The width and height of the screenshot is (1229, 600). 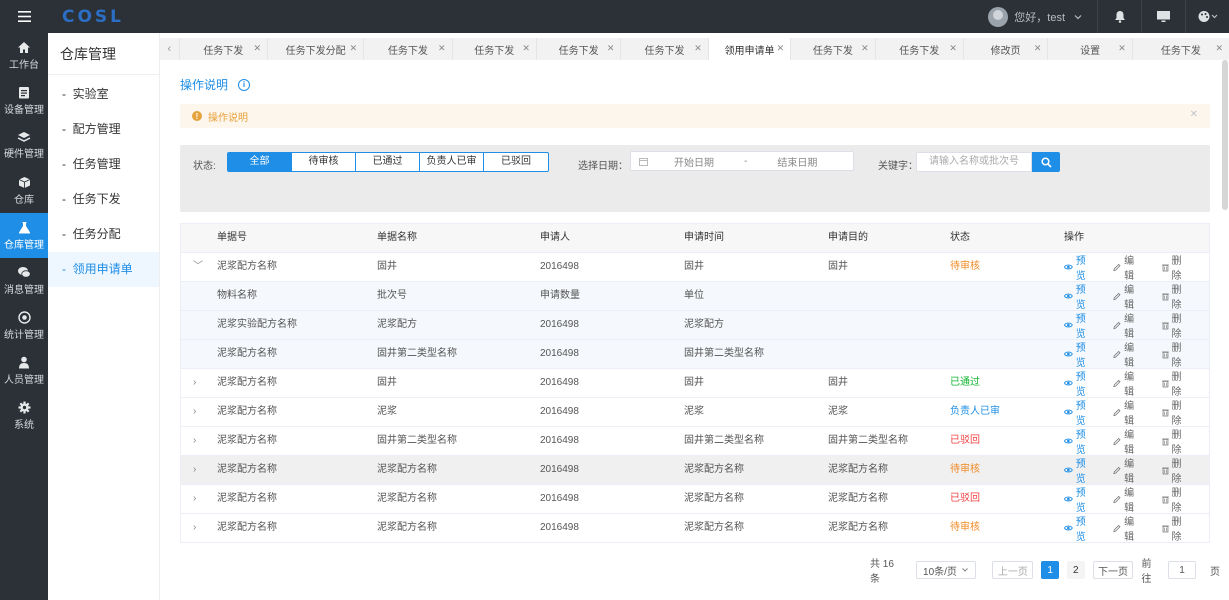 What do you see at coordinates (24, 190) in the screenshot?
I see `nav-item-warehouse: 仓库` at bounding box center [24, 190].